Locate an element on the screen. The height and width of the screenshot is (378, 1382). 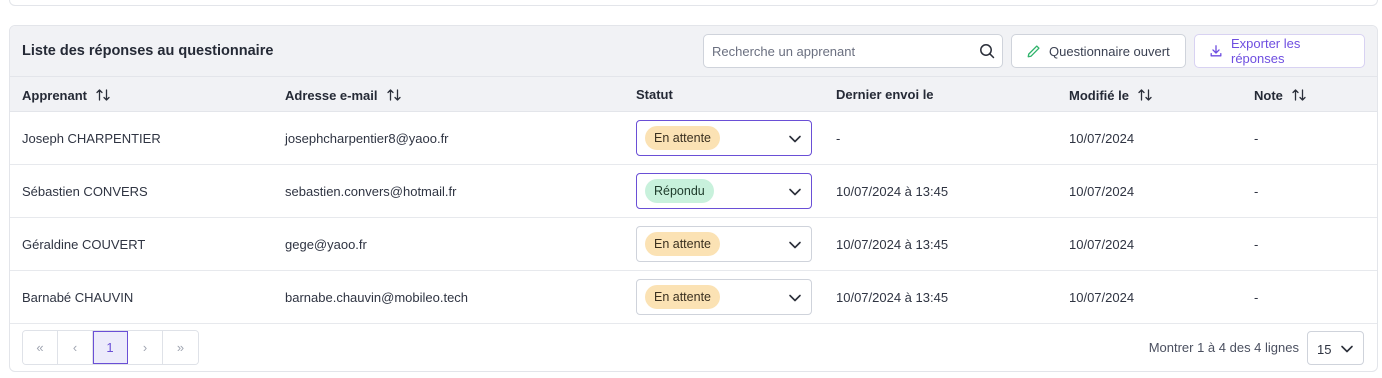
download-icon is located at coordinates (1216, 51).